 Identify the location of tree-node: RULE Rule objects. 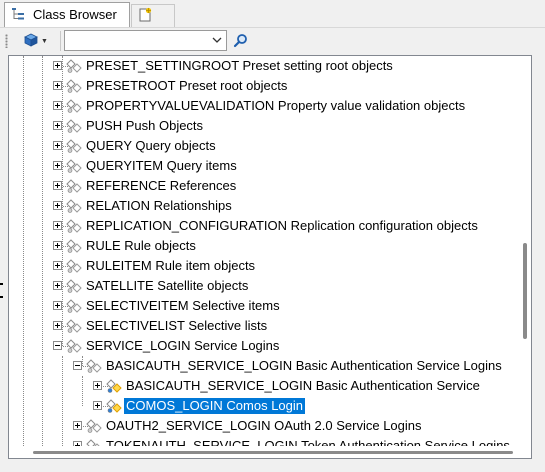
(264, 246).